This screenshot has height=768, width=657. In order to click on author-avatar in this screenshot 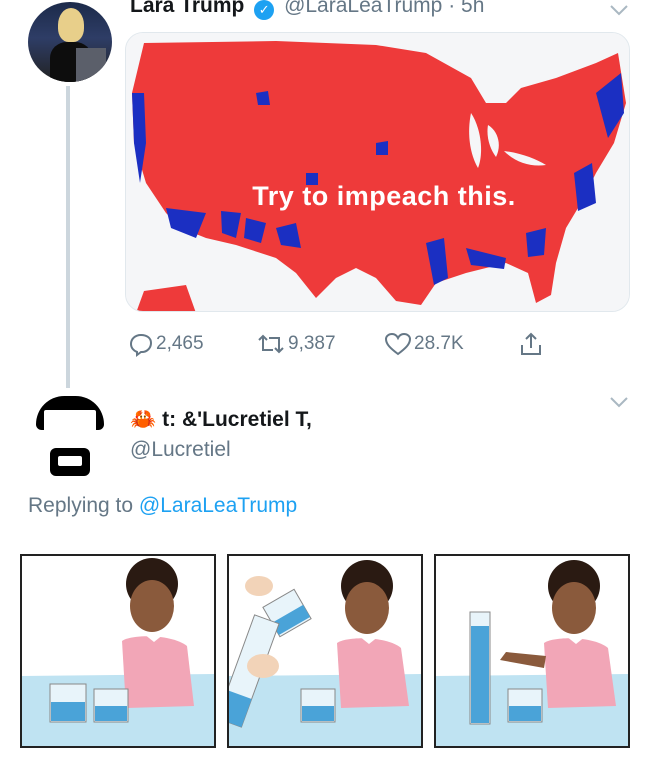, I will do `click(70, 42)`.